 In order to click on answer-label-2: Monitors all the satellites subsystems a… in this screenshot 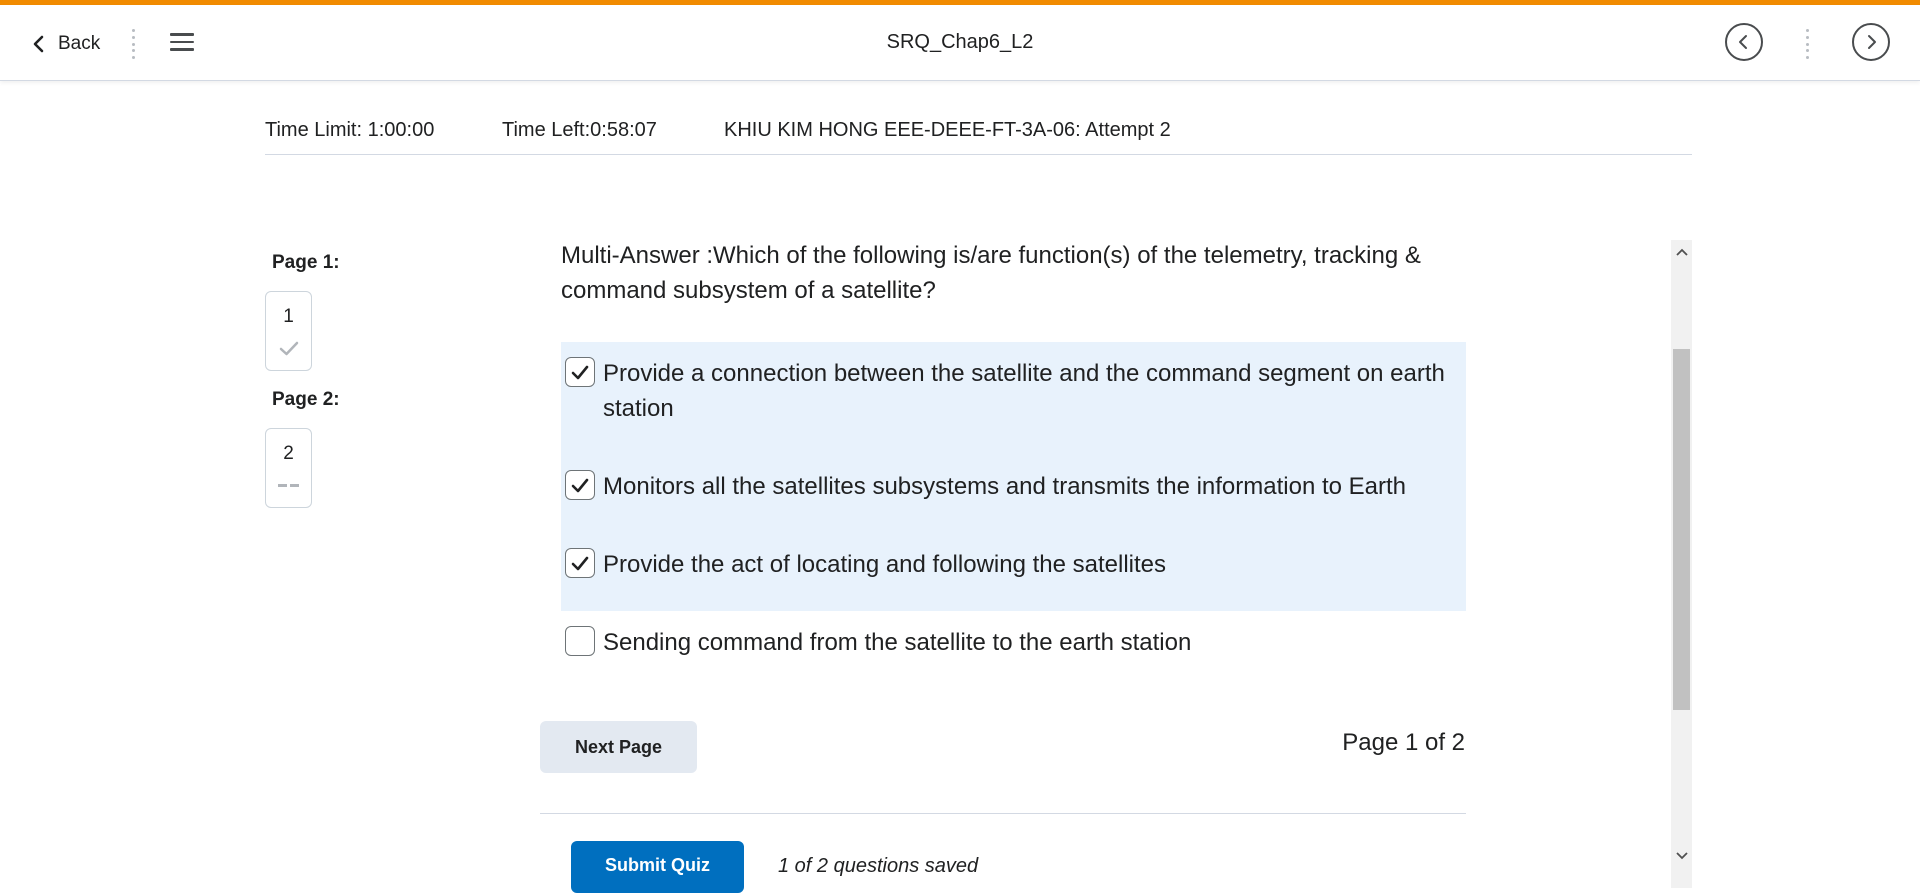, I will do `click(1028, 486)`.